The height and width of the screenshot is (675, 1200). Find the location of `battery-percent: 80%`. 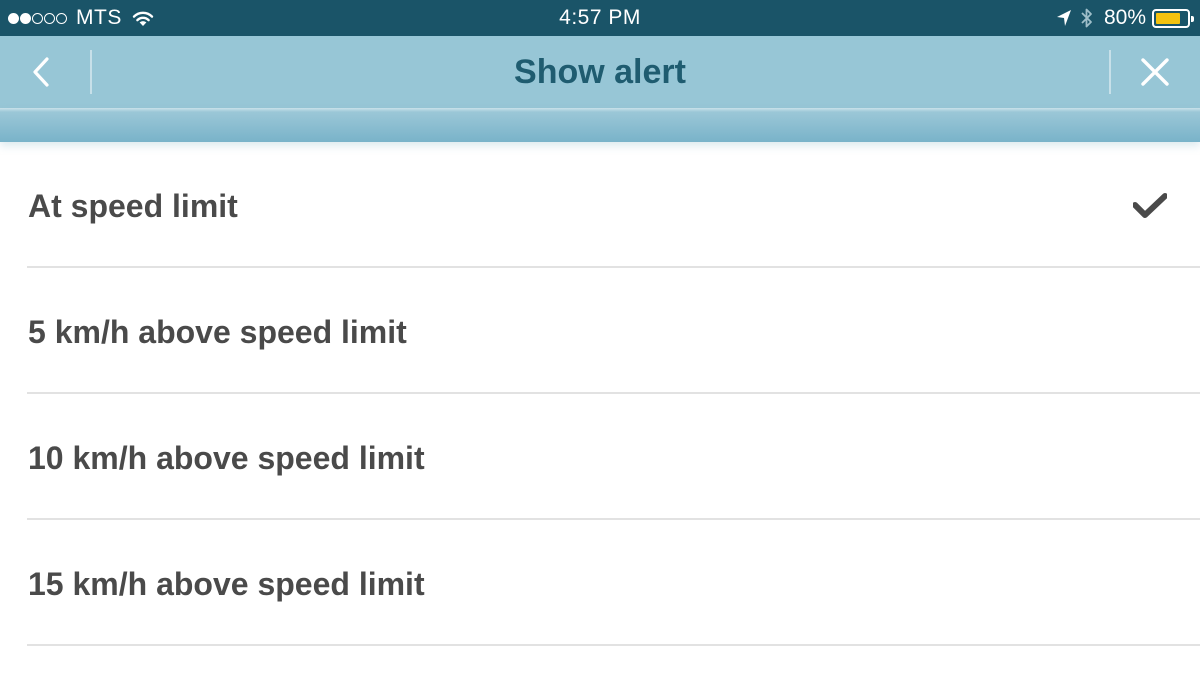

battery-percent: 80% is located at coordinates (1124, 17).